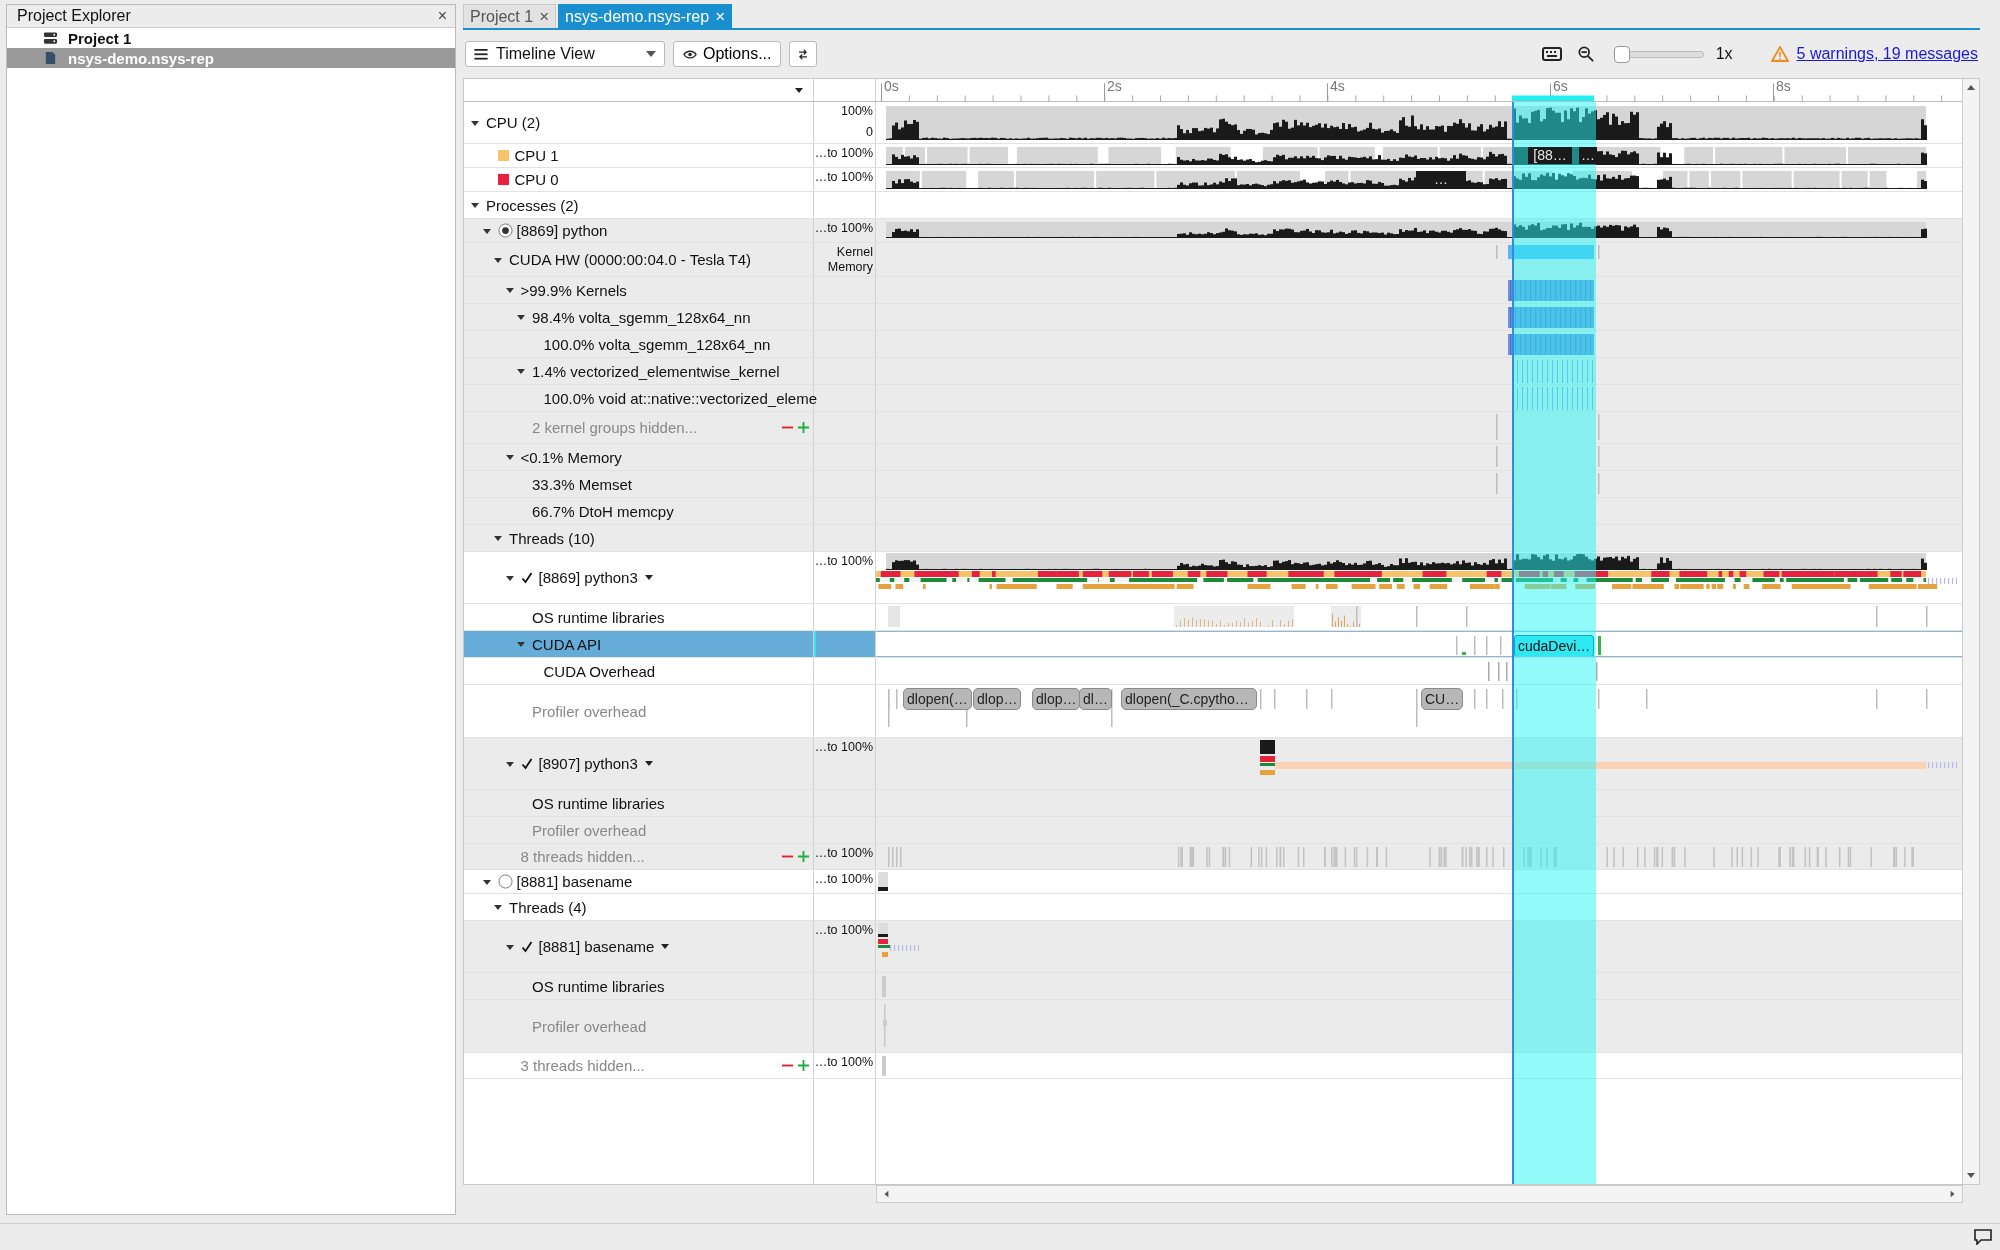 Image resolution: width=2000 pixels, height=1250 pixels. Describe the element at coordinates (1419, 1194) in the screenshot. I see `horizontal-scrollbar` at that location.